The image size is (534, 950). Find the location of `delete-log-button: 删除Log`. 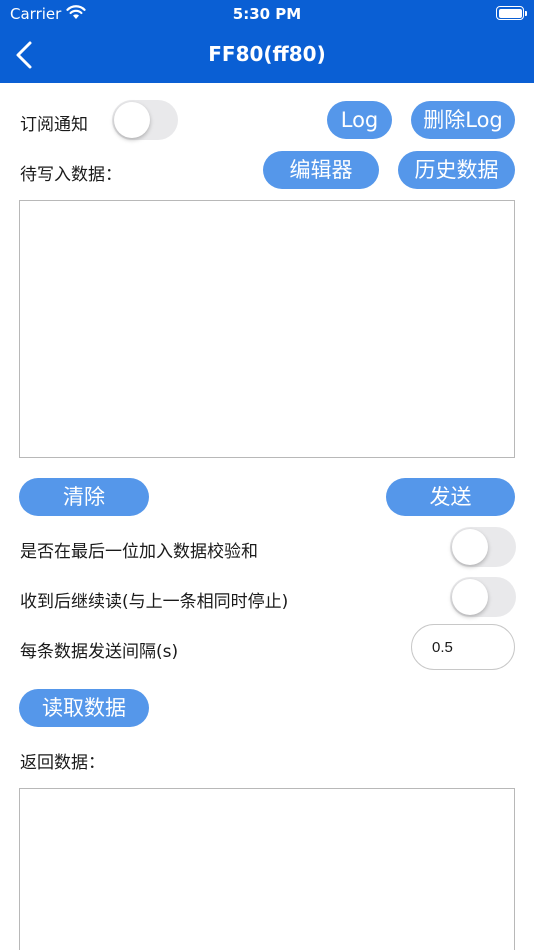

delete-log-button: 删除Log is located at coordinates (463, 120).